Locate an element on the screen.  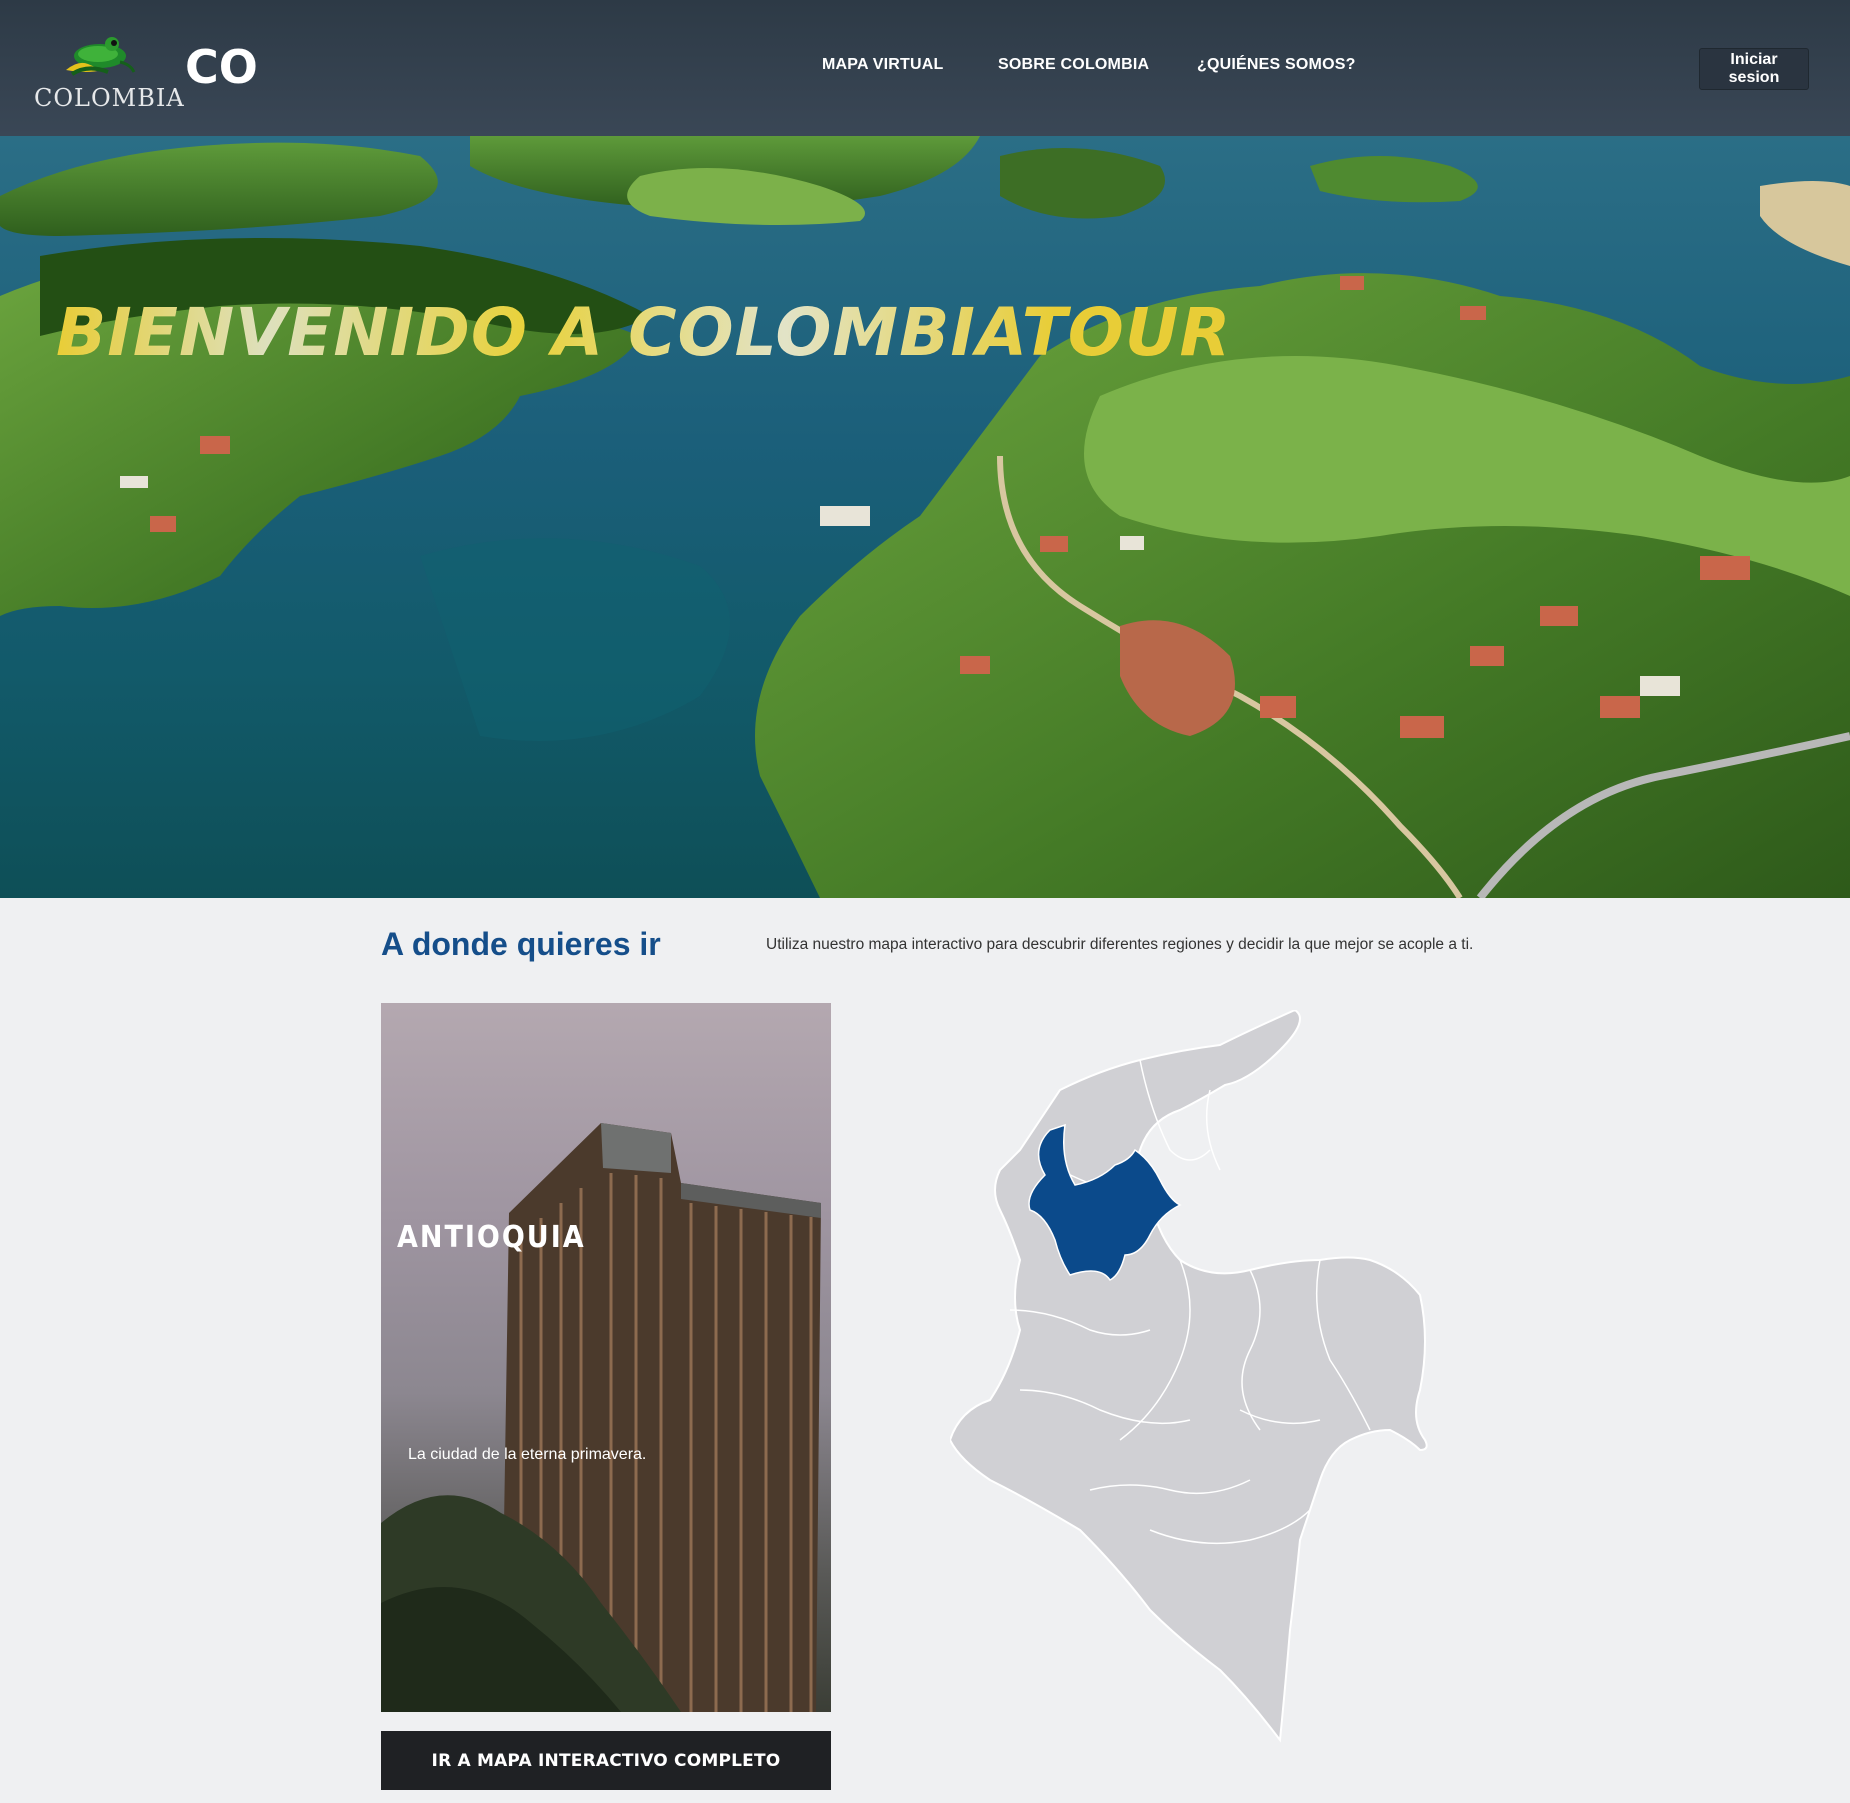
nav-quienes-somos: ¿QUIÉNES SOMOS? is located at coordinates (1276, 65).